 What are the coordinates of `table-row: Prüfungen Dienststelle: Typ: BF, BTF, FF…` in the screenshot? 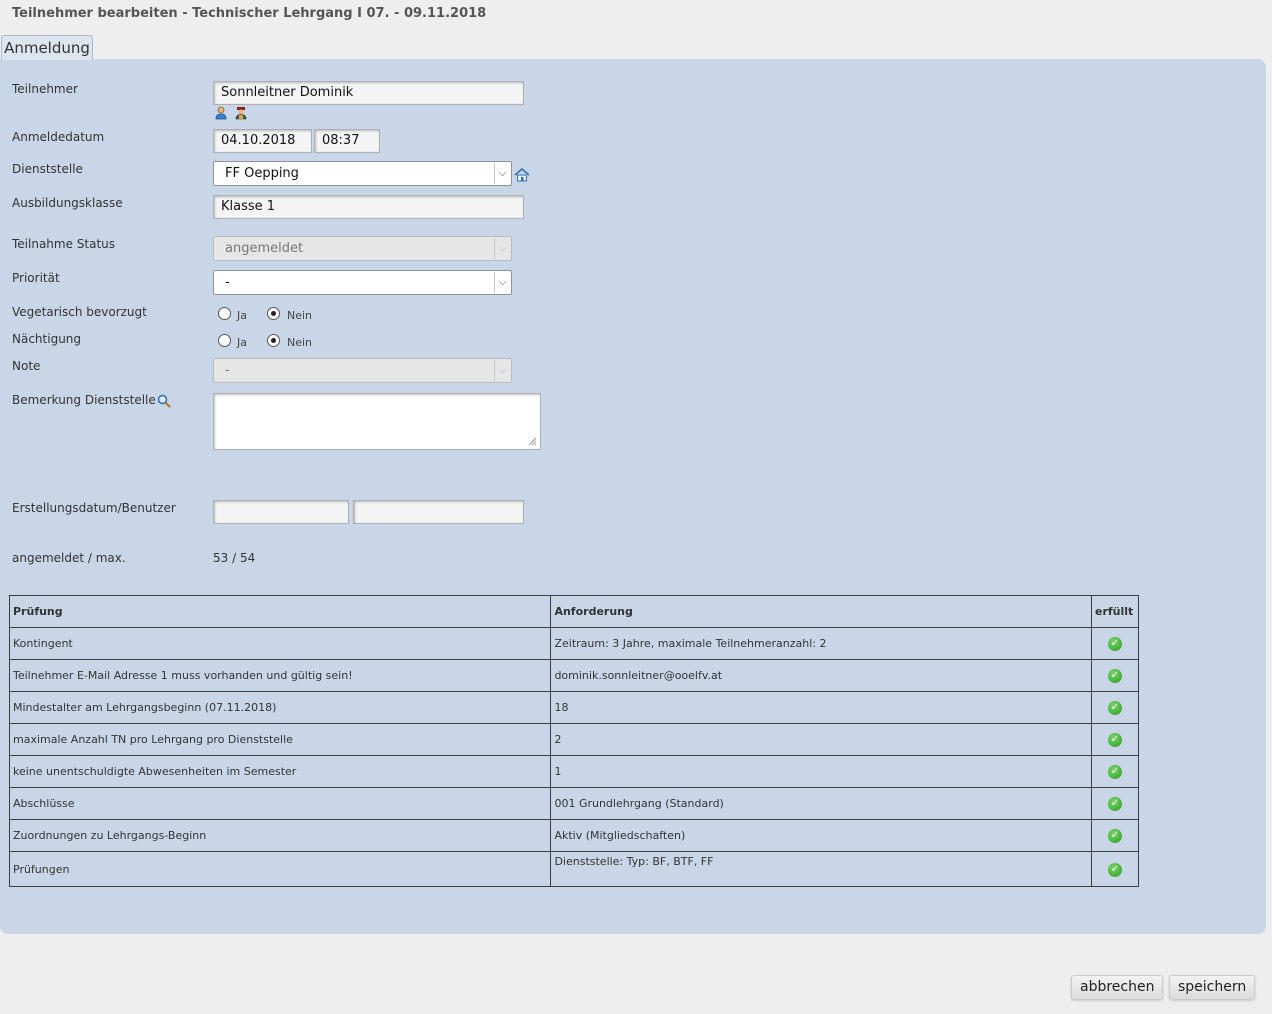 It's located at (574, 869).